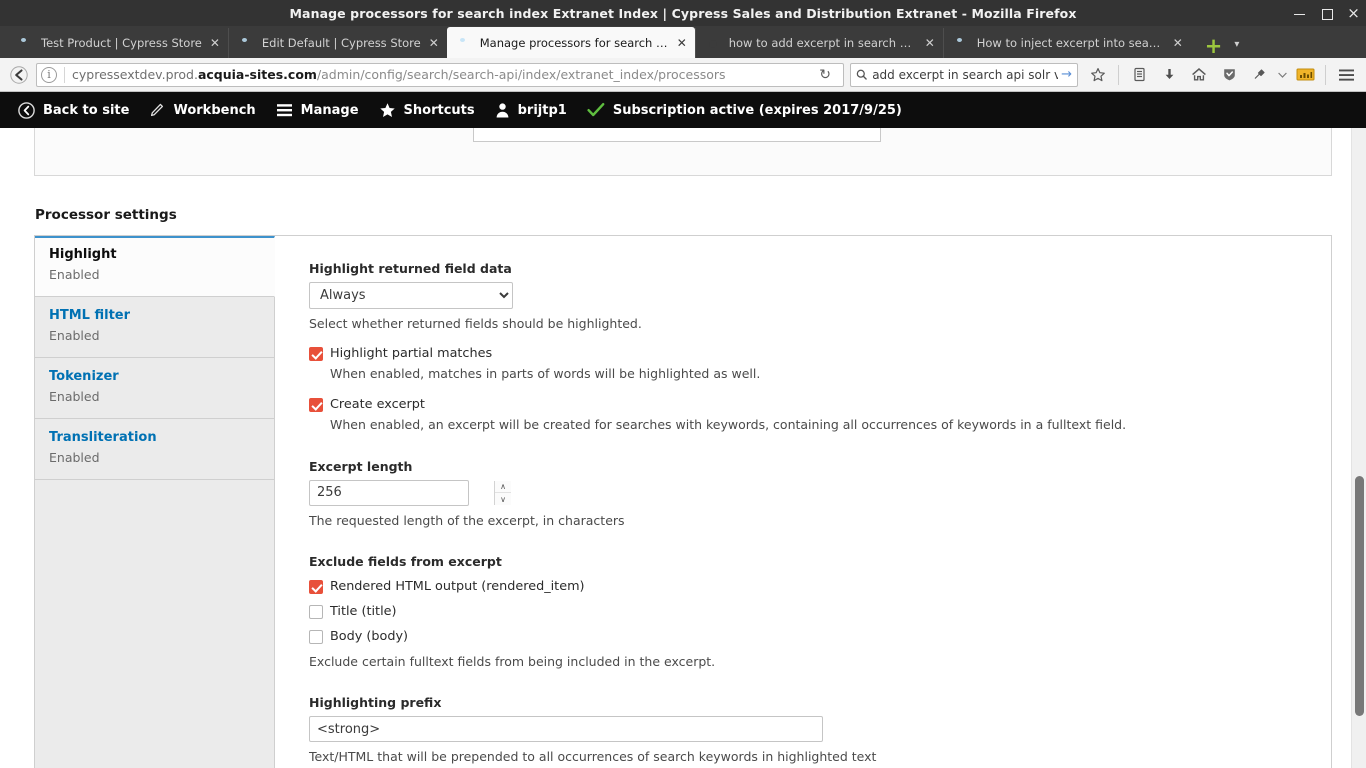 The image size is (1366, 768). What do you see at coordinates (1282, 75) in the screenshot?
I see `dropdown-icon` at bounding box center [1282, 75].